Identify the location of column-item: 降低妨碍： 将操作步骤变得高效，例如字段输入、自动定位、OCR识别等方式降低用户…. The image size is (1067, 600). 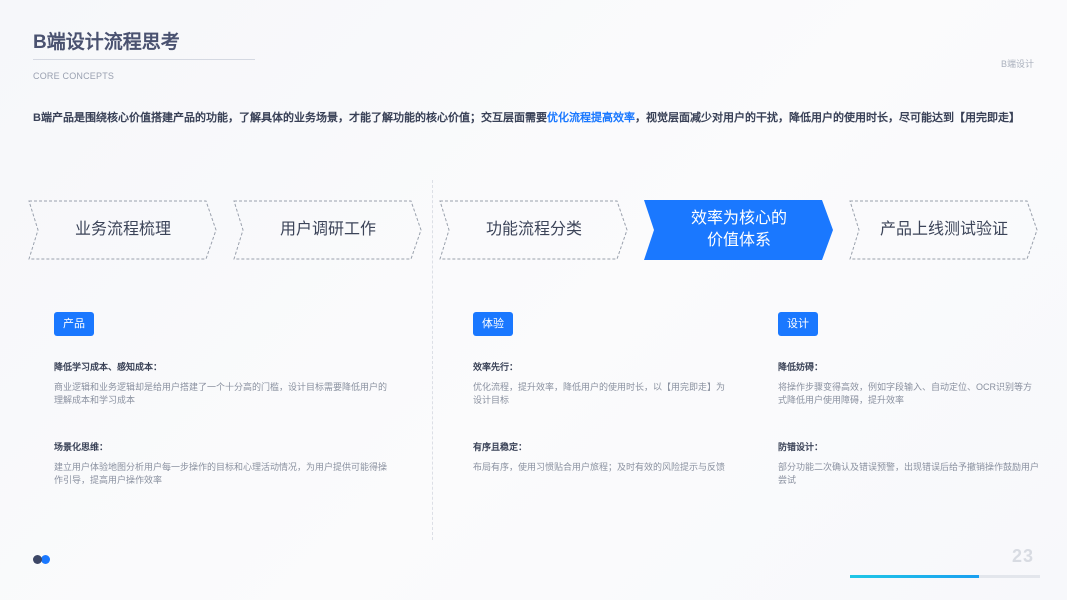
(909, 383).